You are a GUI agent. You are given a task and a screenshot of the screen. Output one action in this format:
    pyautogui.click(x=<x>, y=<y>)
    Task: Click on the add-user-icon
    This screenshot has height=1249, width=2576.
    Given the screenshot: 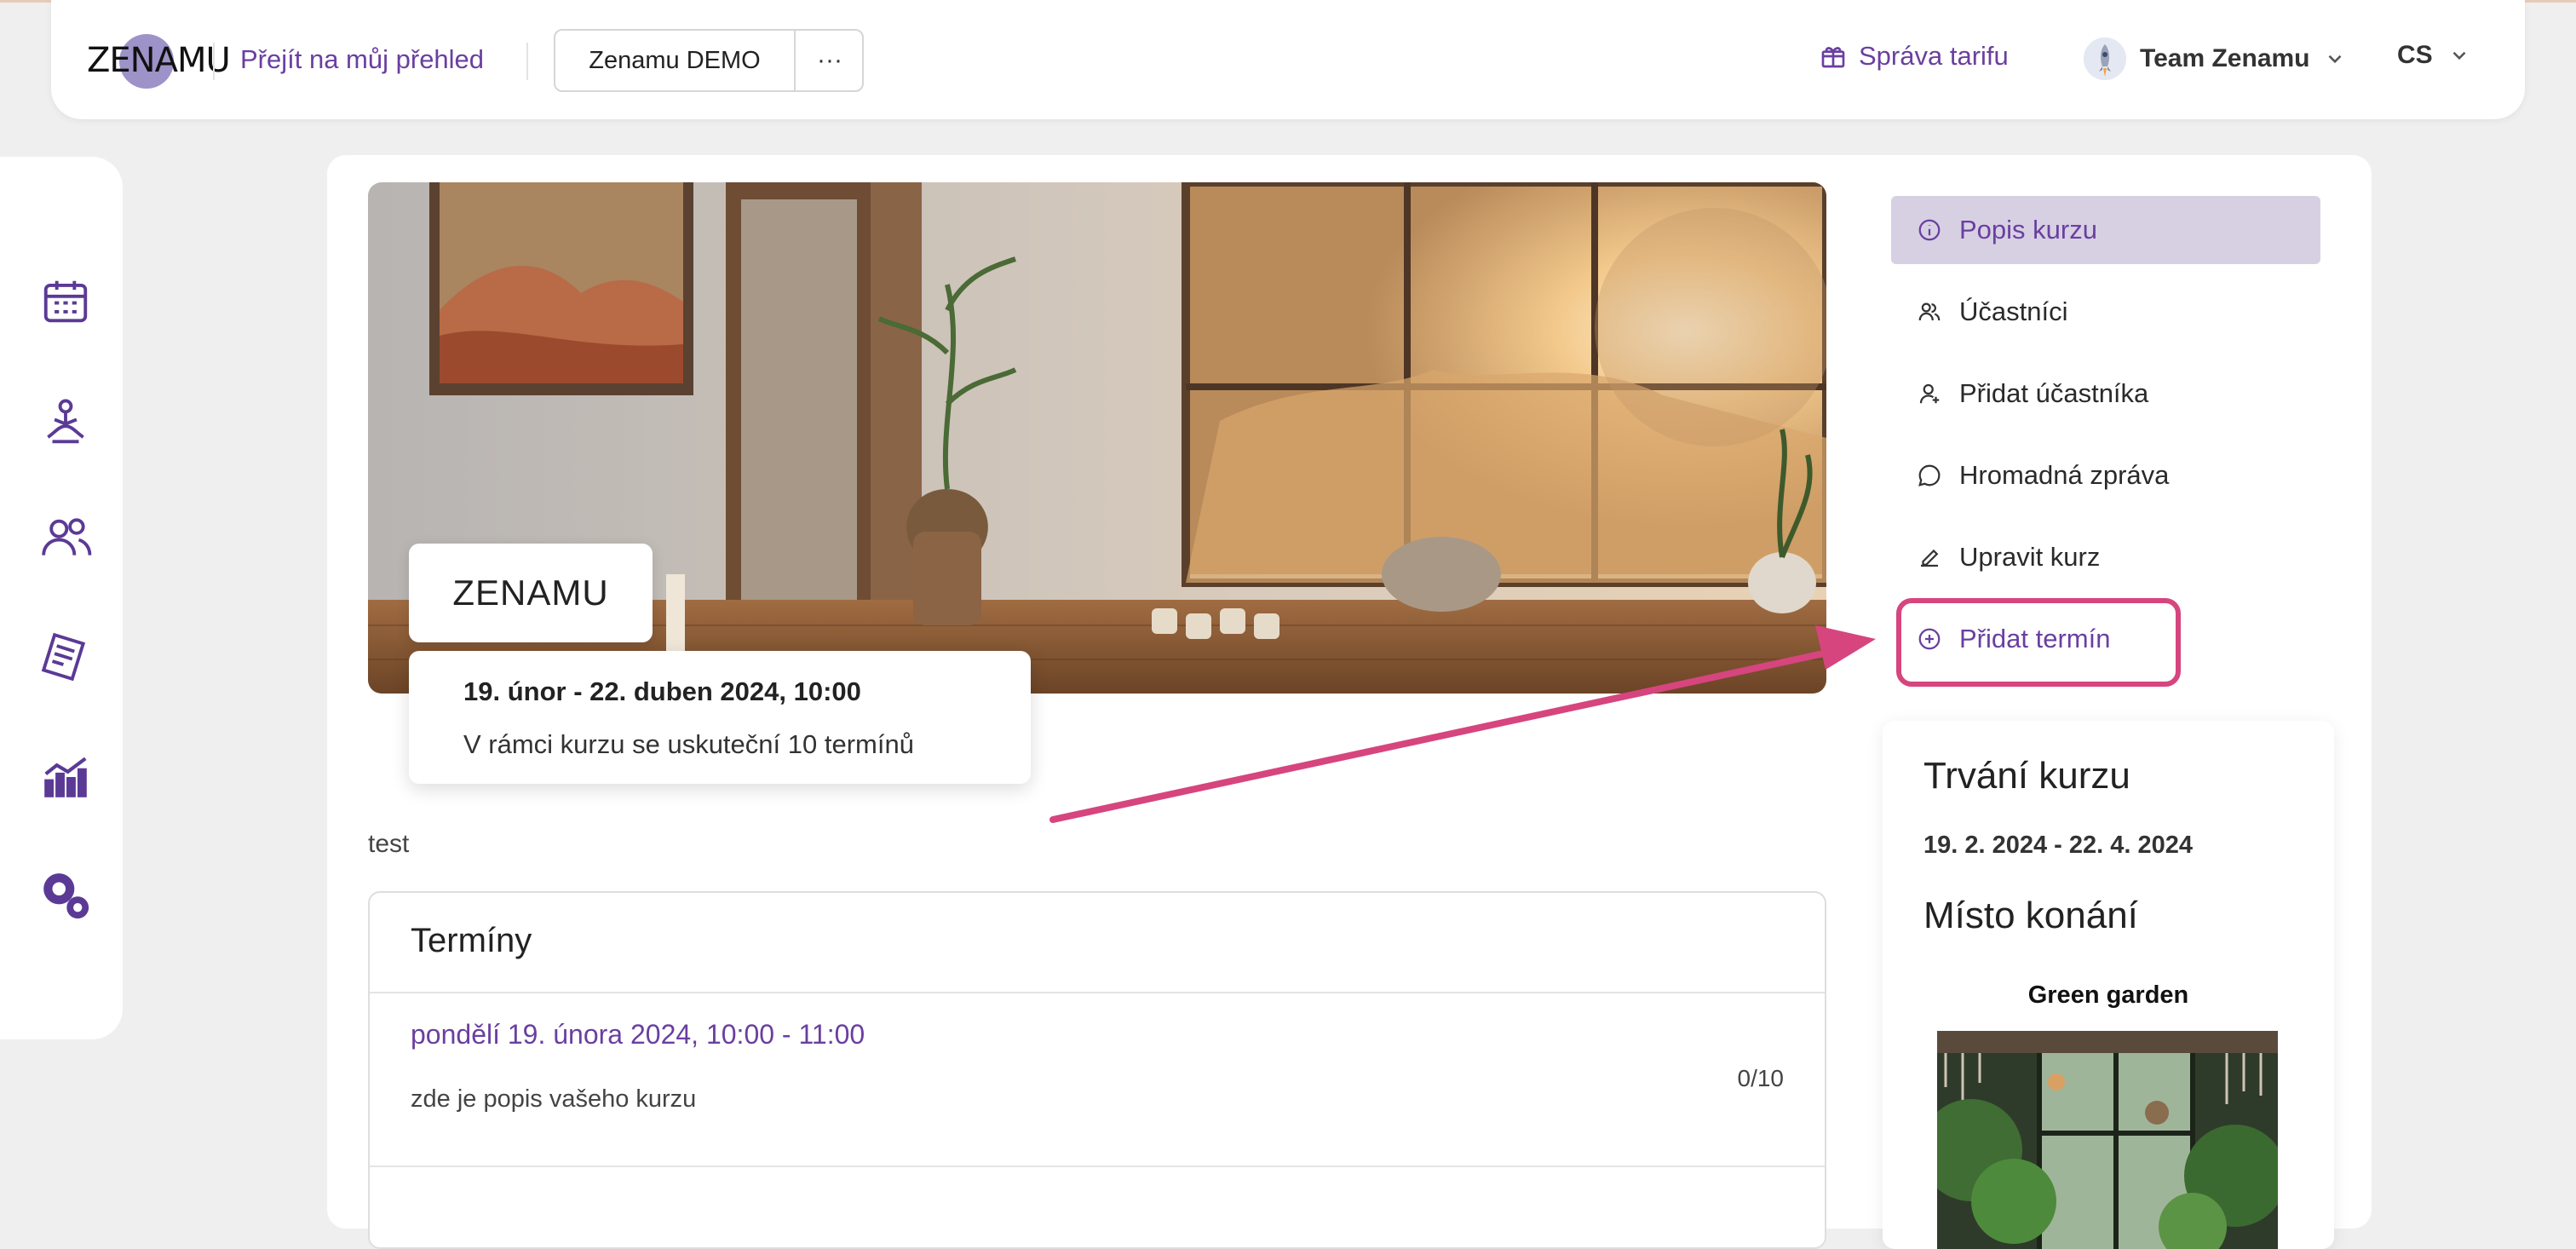 What is the action you would take?
    pyautogui.click(x=1930, y=393)
    